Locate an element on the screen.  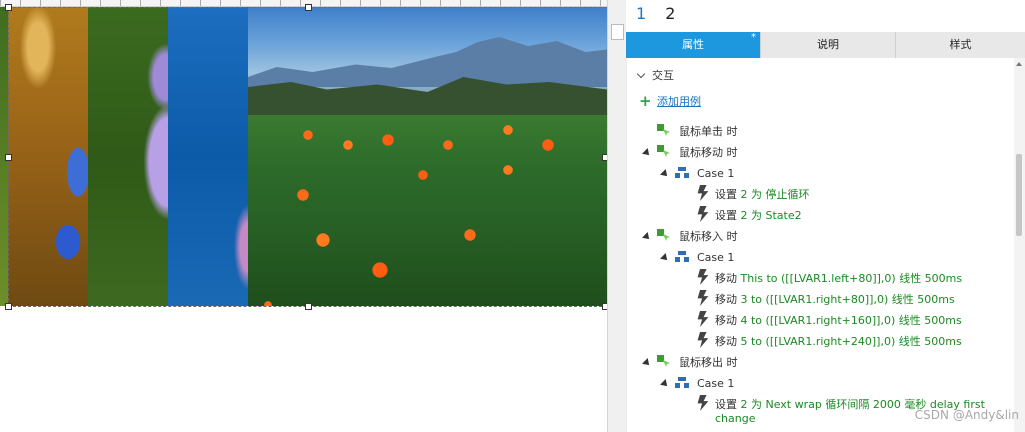
inspector-tabs: 属性 * 说明 样式 is located at coordinates (825, 45).